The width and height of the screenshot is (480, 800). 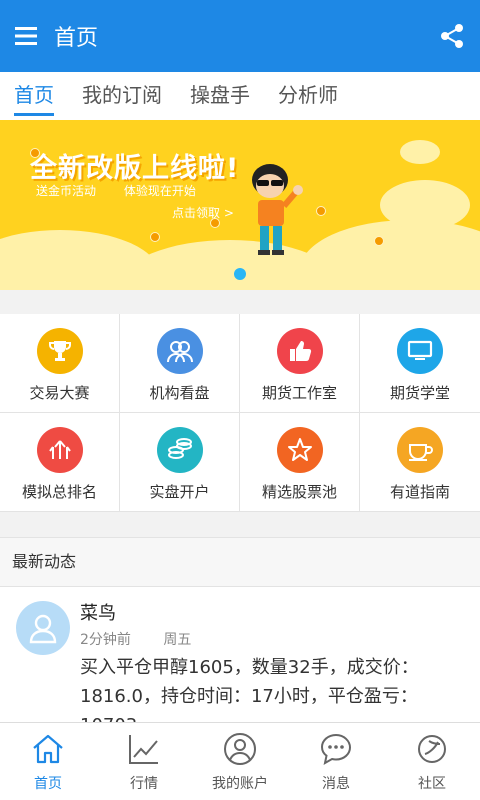 I want to click on avatar, so click(x=43, y=628).